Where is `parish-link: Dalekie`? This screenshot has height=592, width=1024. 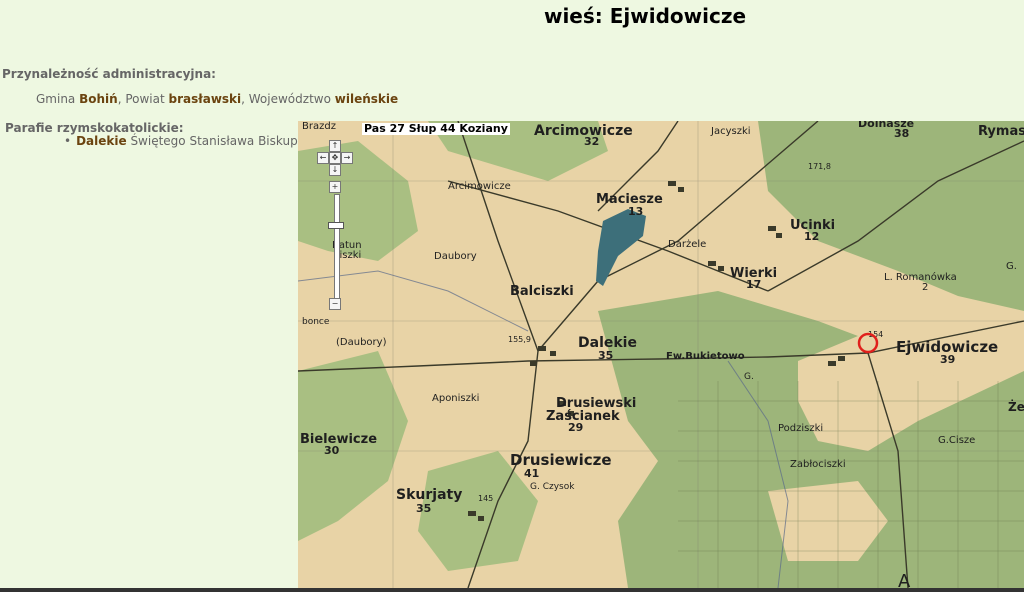
parish-link: Dalekie is located at coordinates (101, 141).